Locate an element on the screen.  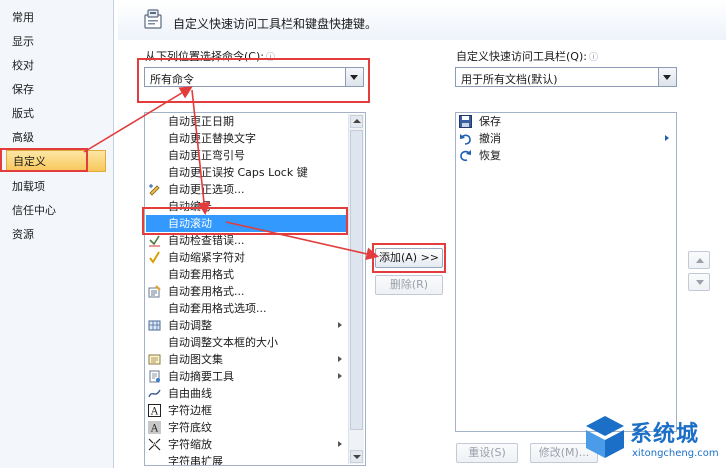
list-item: 自动缩紧字符对 is located at coordinates (247, 257).